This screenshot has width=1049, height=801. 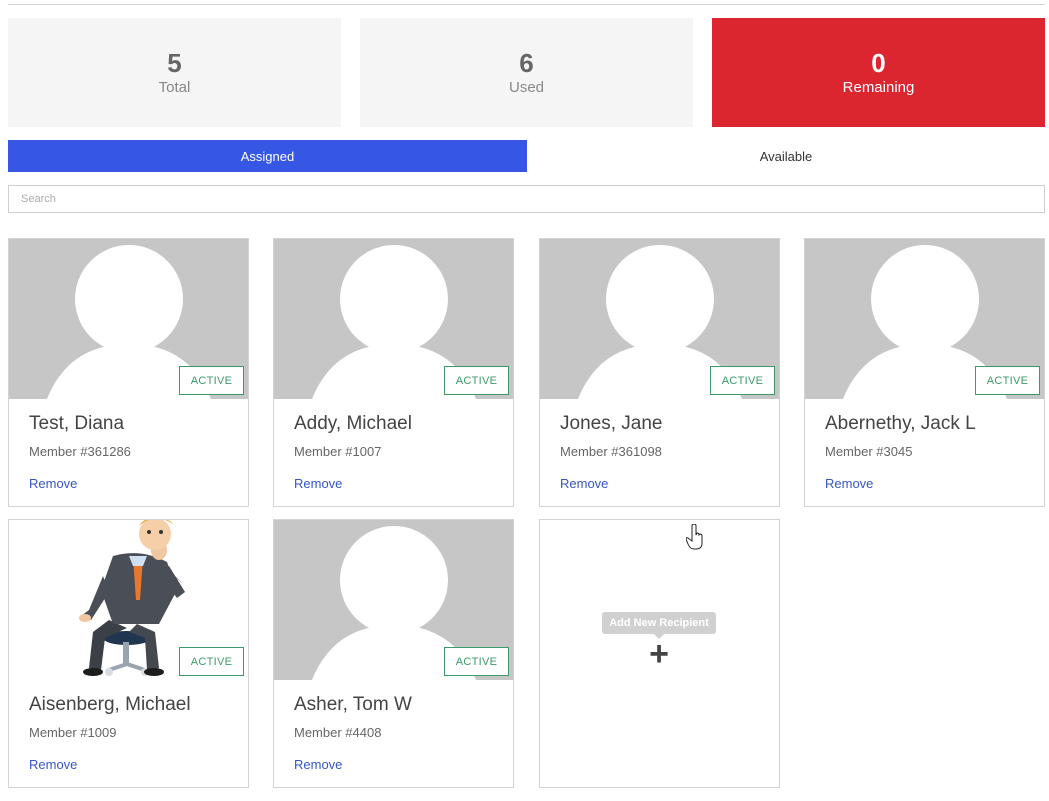 What do you see at coordinates (338, 732) in the screenshot?
I see `member-number: Member #4408` at bounding box center [338, 732].